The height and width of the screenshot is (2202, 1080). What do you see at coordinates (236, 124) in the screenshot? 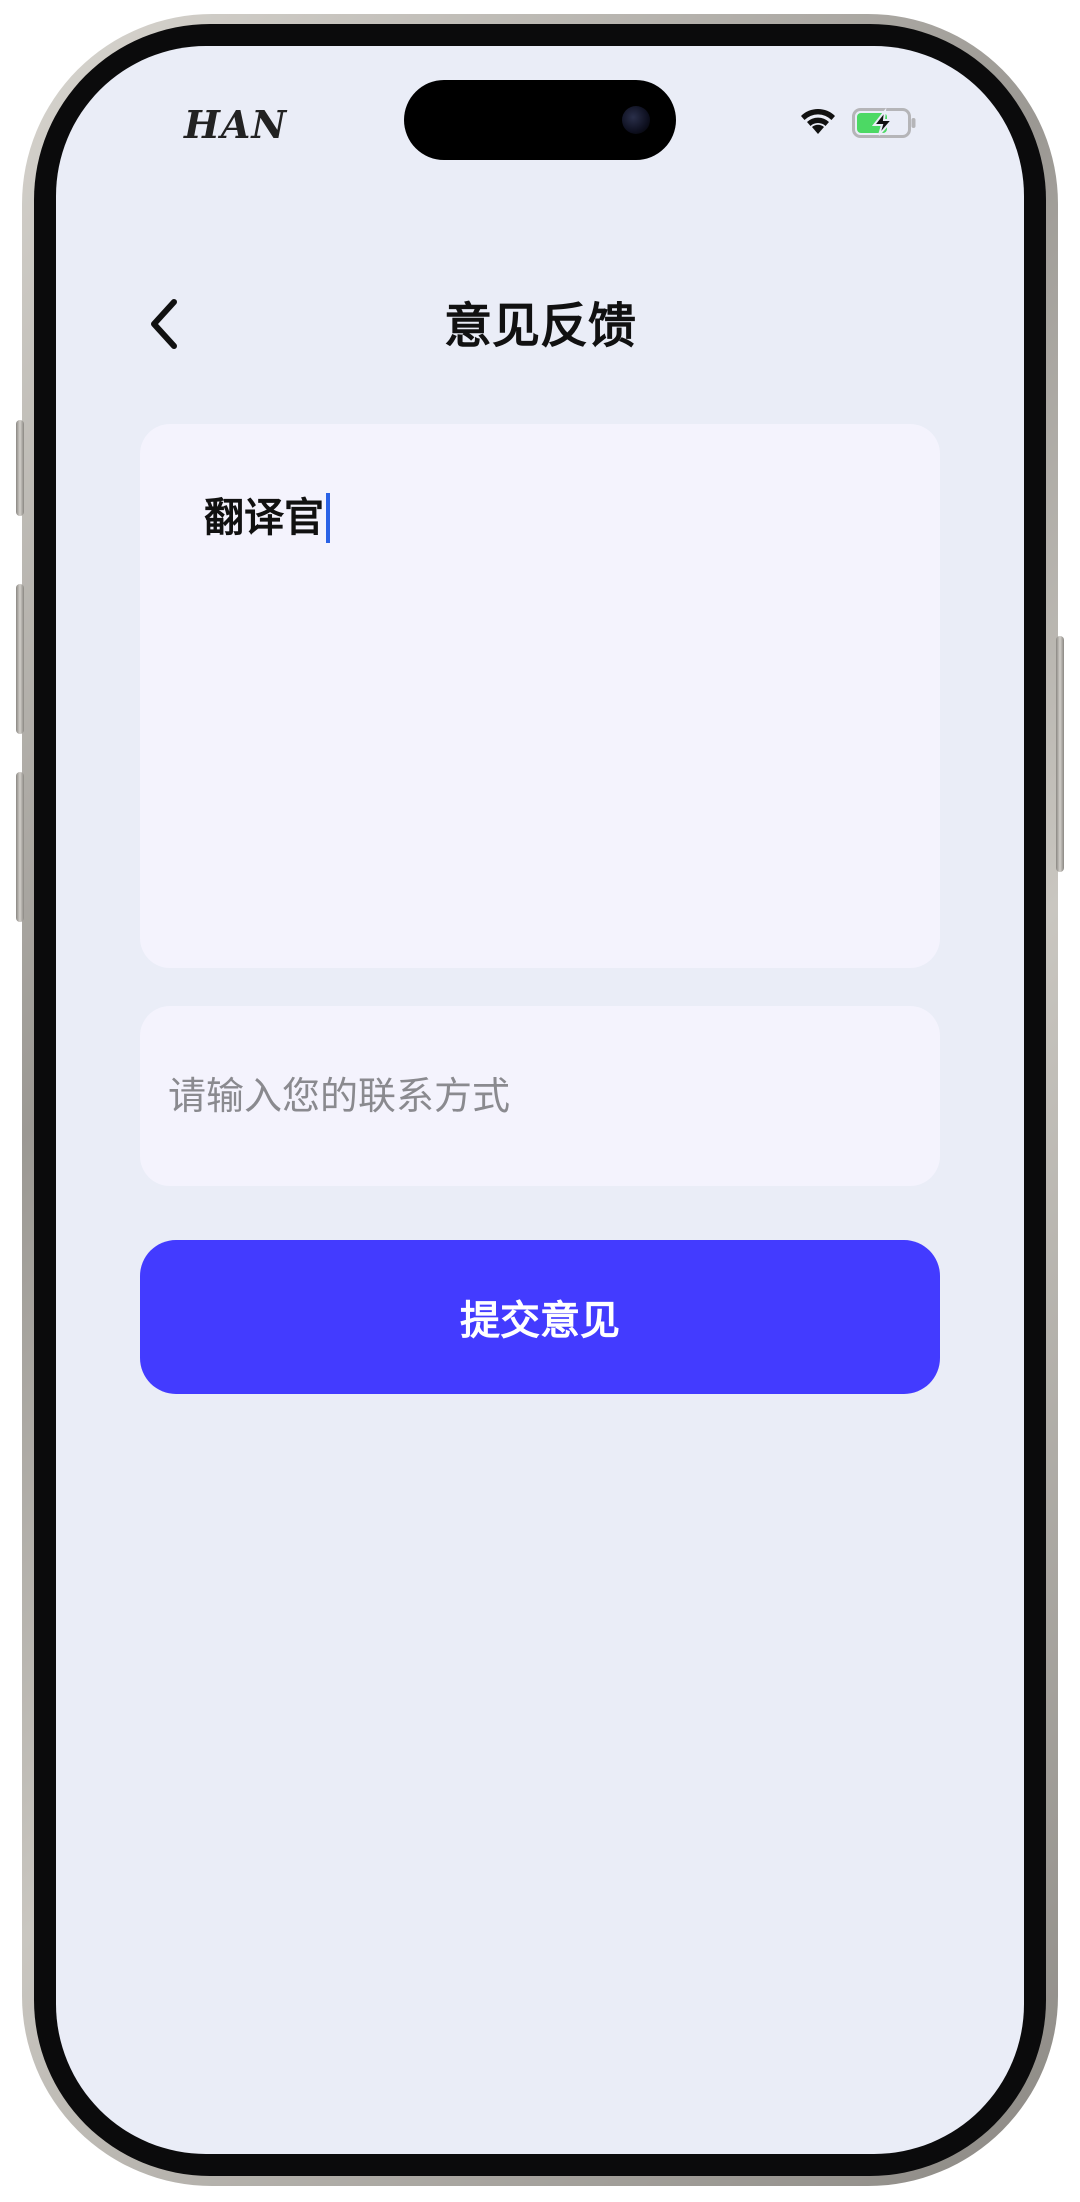
I see `status-carrier: HAN` at bounding box center [236, 124].